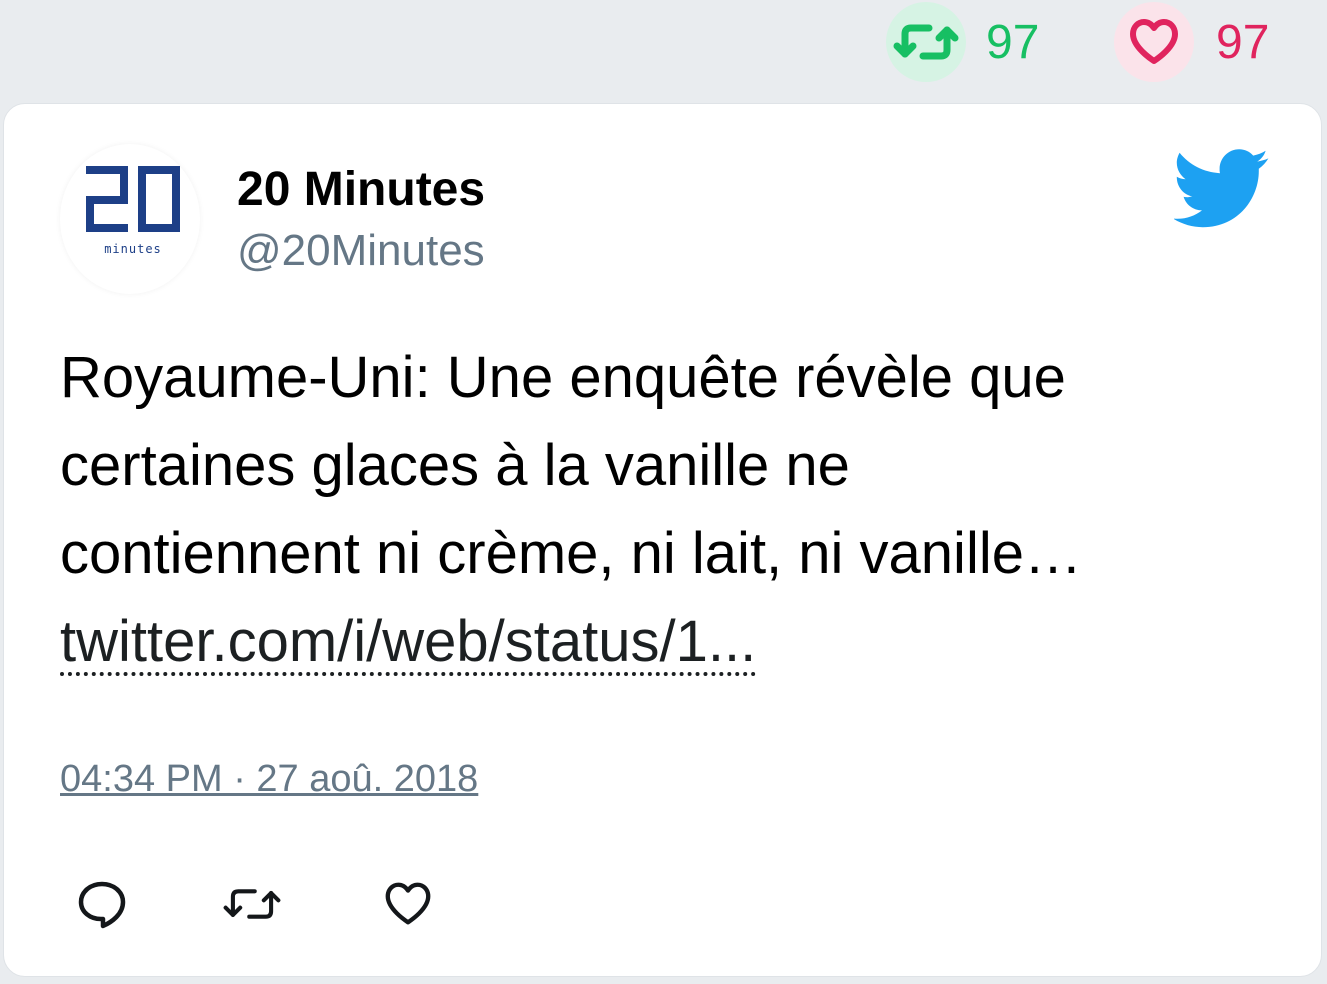 This screenshot has width=1327, height=984. I want to click on retweet-count: 97, so click(1013, 42).